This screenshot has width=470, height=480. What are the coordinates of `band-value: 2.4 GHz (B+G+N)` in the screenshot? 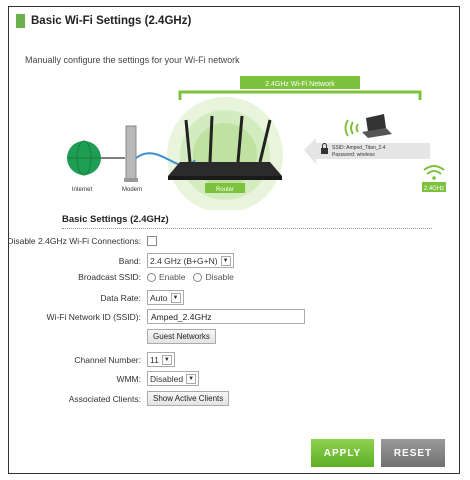 It's located at (184, 260).